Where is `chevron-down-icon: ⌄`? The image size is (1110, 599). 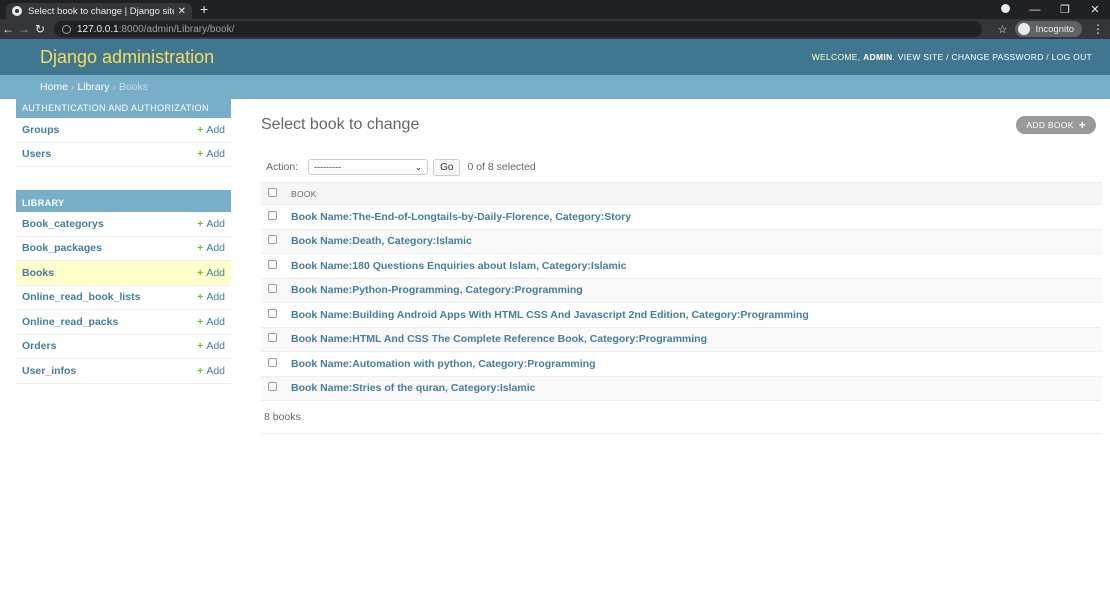 chevron-down-icon: ⌄ is located at coordinates (418, 166).